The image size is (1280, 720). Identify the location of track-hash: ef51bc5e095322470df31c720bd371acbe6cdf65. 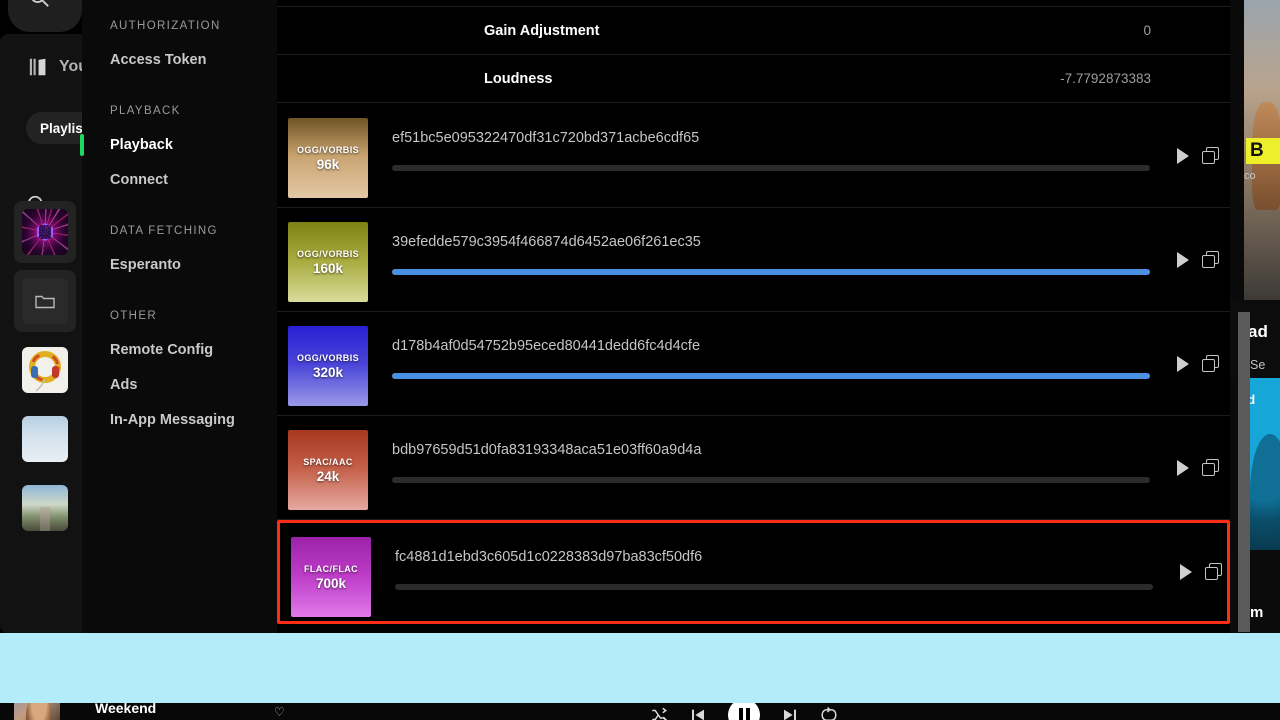
(546, 138).